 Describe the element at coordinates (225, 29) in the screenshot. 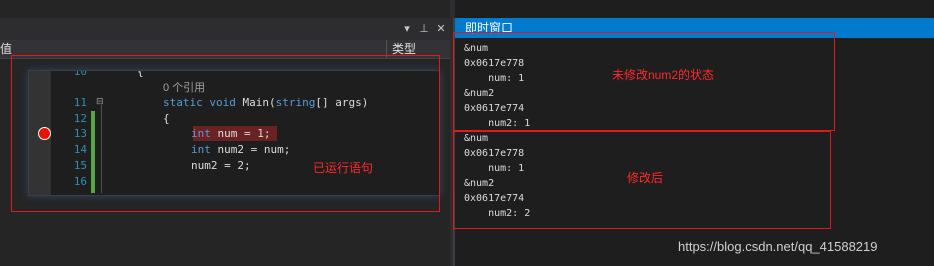

I see `panel-toolbar: ▾ ⊥ ✕` at that location.